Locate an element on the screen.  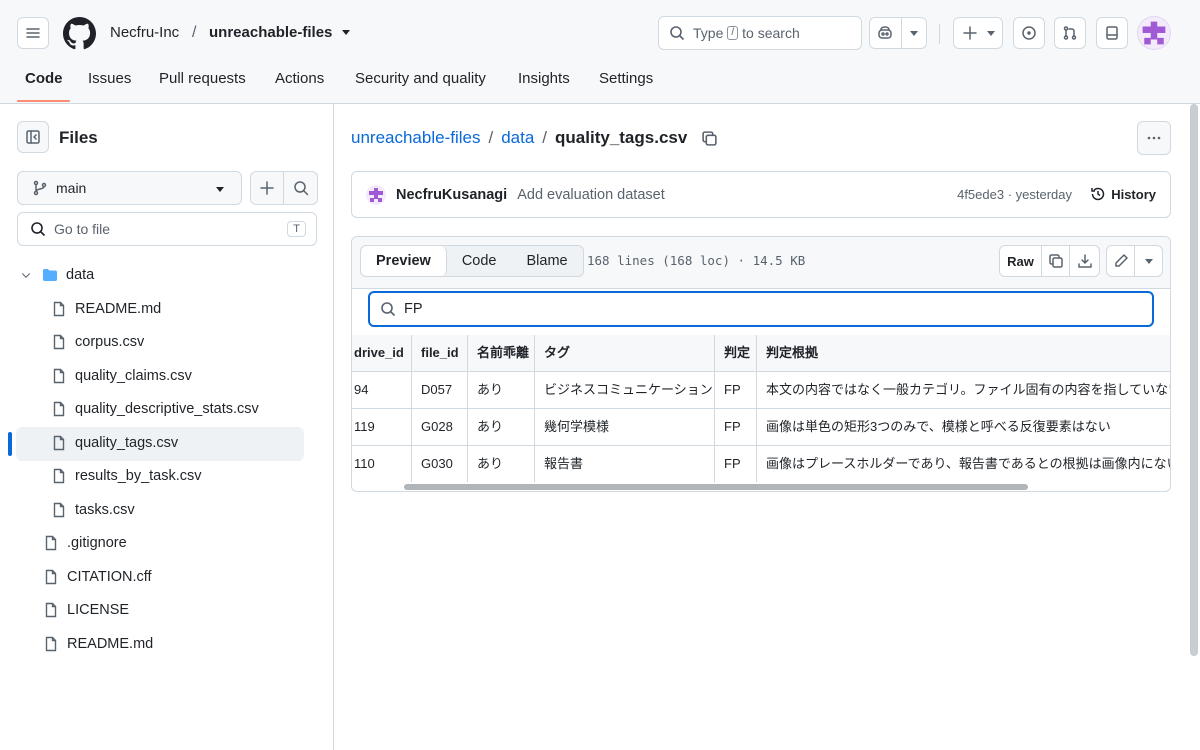
table-cell: 110 is located at coordinates (382, 464).